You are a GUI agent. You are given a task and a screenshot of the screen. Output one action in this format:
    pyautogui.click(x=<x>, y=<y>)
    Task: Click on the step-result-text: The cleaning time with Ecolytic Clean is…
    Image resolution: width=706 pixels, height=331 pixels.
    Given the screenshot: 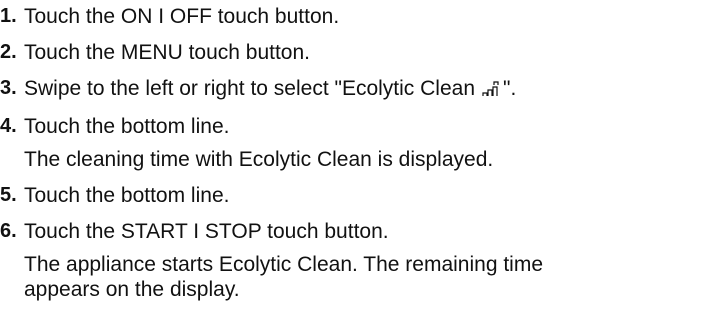 What is the action you would take?
    pyautogui.click(x=259, y=159)
    